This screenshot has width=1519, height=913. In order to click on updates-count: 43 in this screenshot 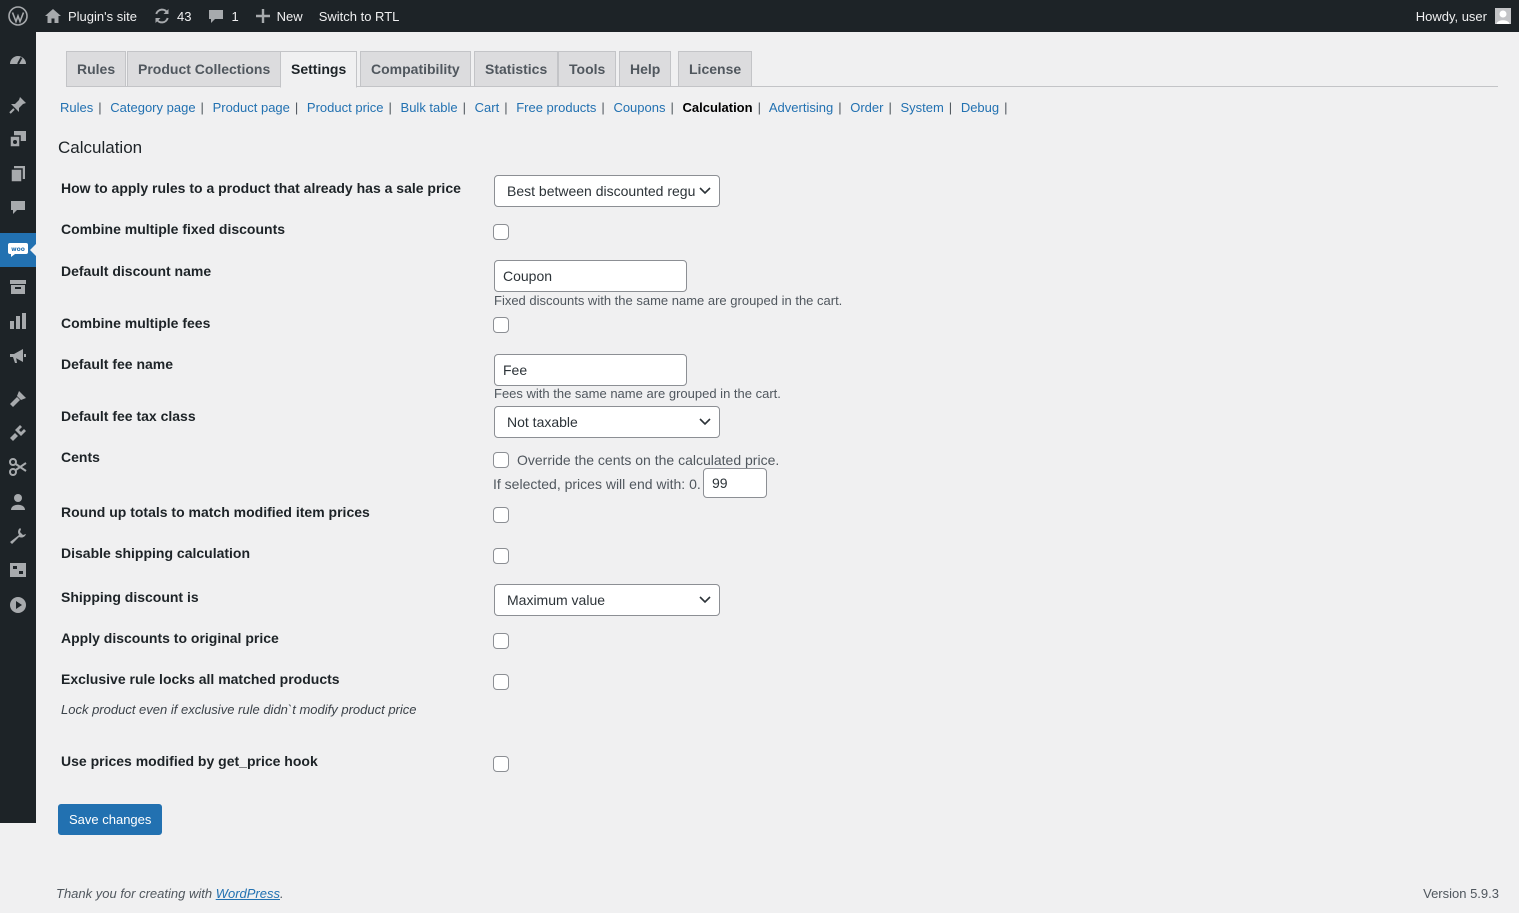, I will do `click(184, 16)`.